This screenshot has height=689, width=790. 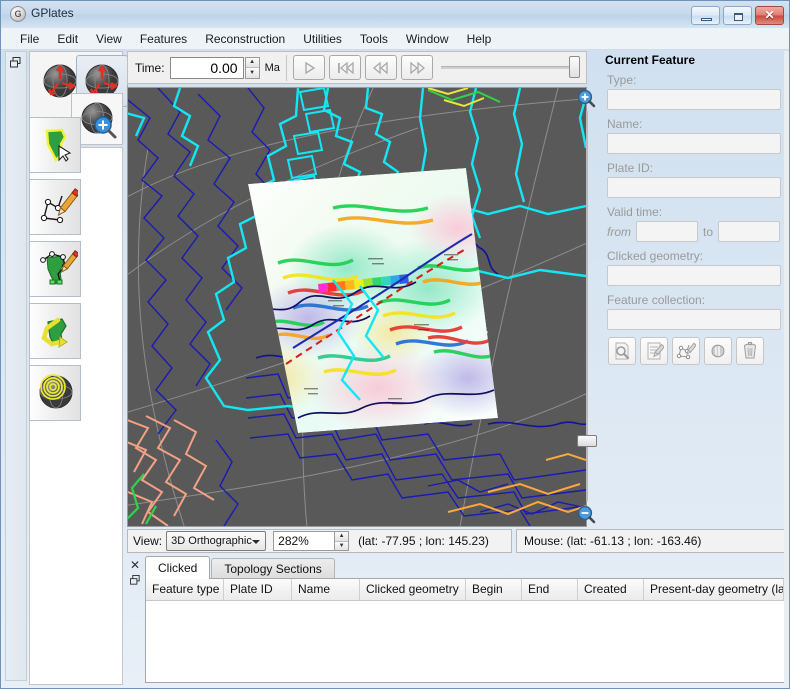 What do you see at coordinates (423, 541) in the screenshot?
I see `camera-position-label: (lat: -77.95 ; lon: 145.23)` at bounding box center [423, 541].